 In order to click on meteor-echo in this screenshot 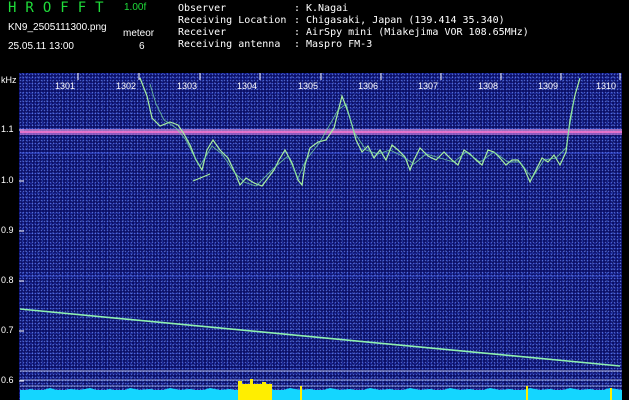, I will do `click(256, 392)`.